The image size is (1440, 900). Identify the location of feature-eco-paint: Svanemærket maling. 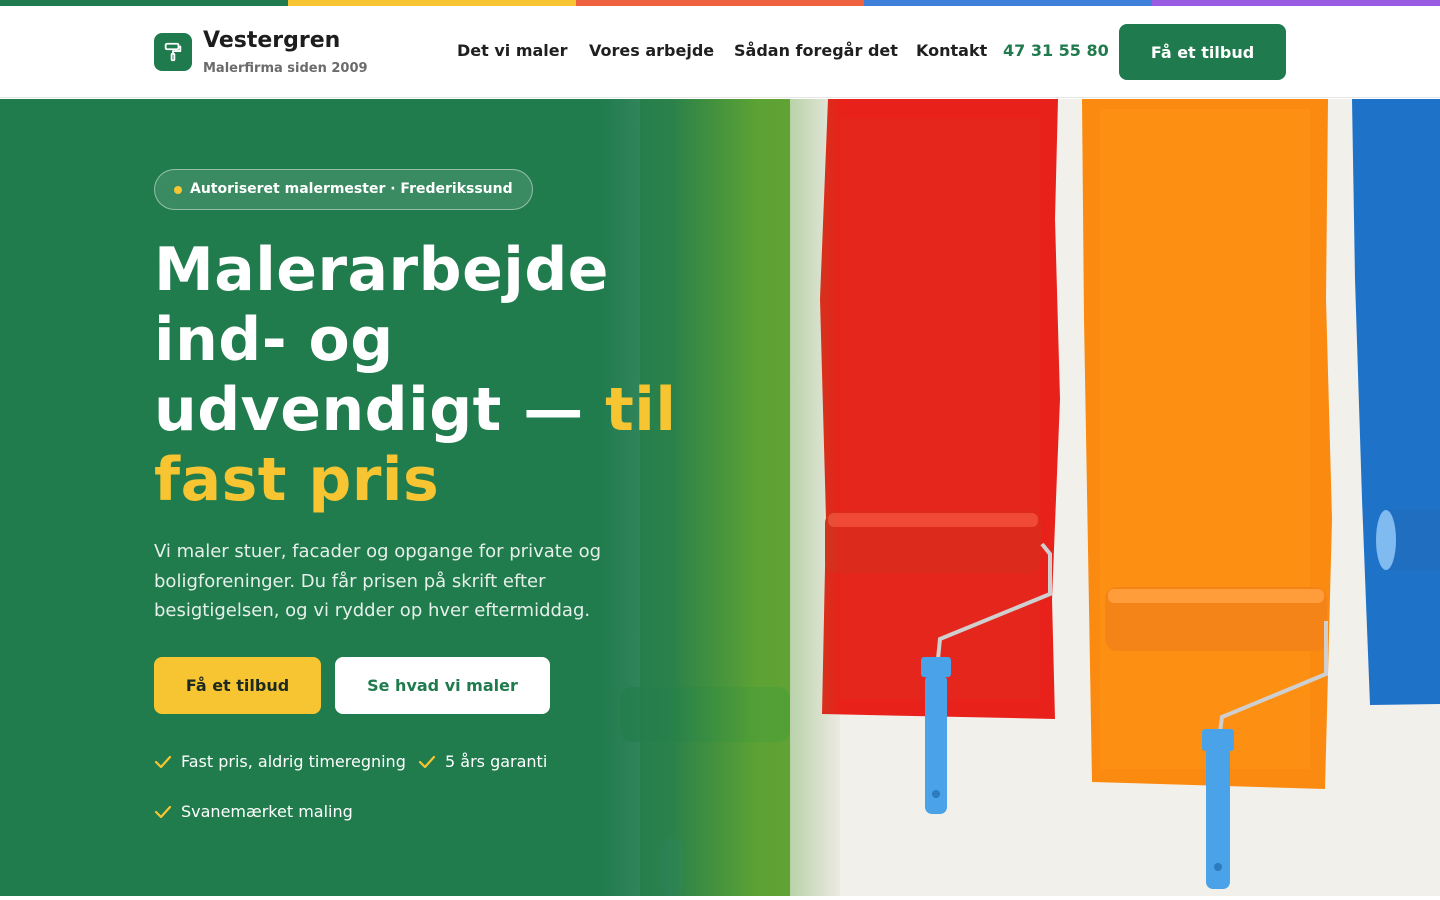
(253, 811).